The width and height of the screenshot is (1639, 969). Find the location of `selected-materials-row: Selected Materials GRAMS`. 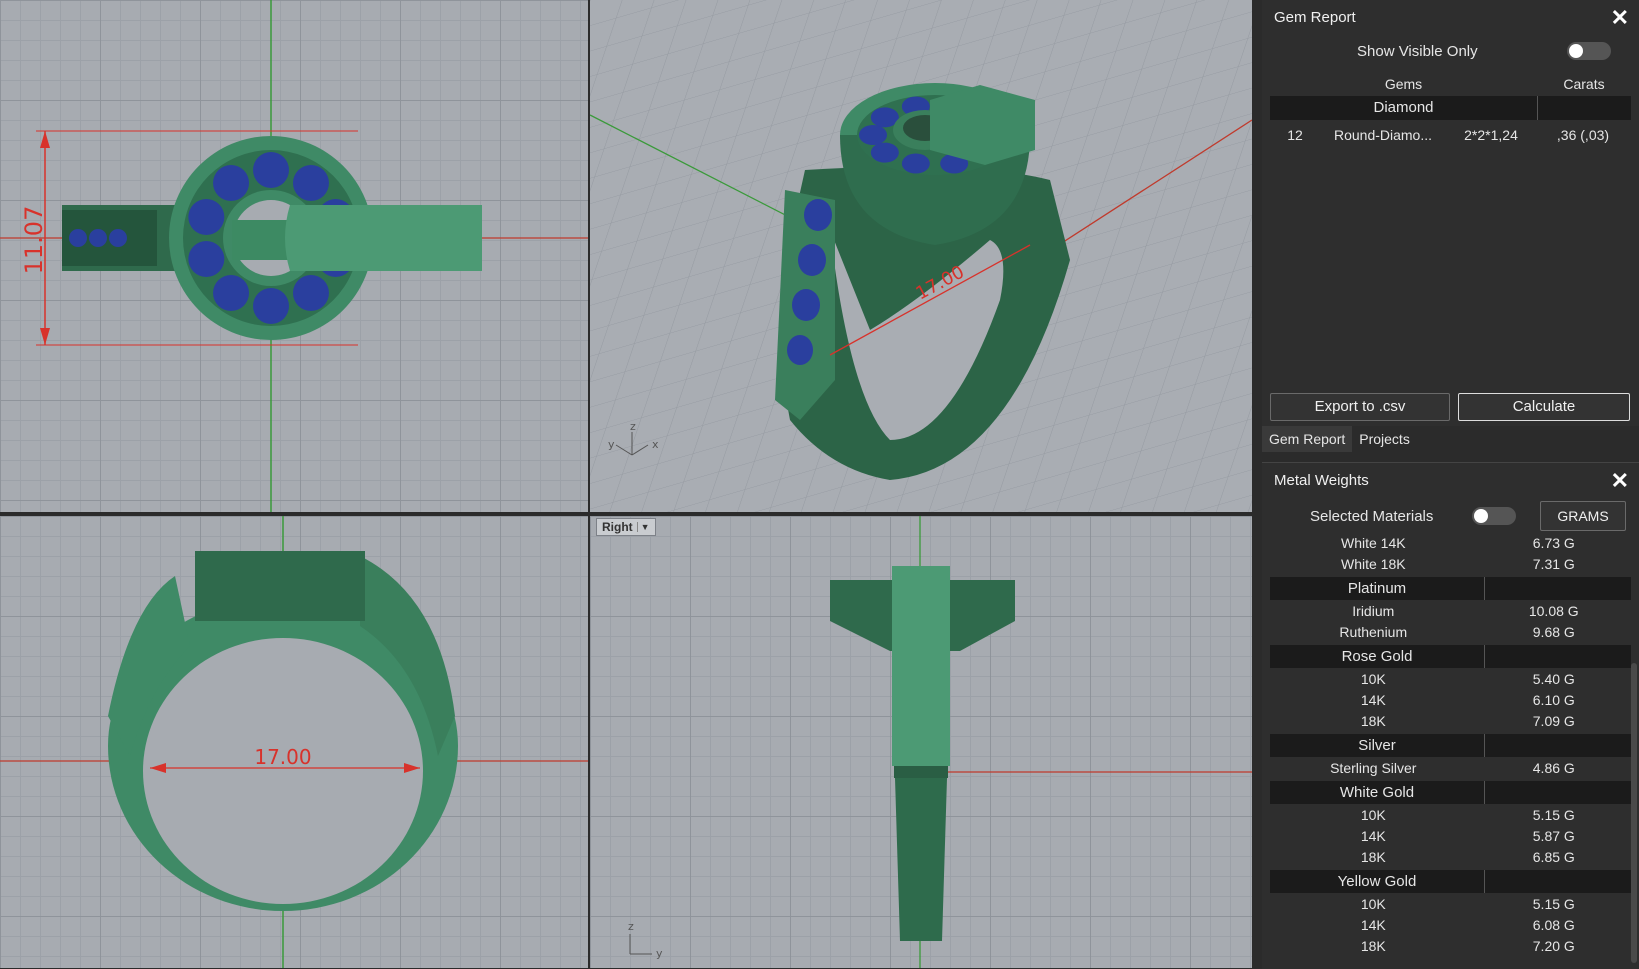

selected-materials-row: Selected Materials GRAMS is located at coordinates (1450, 516).